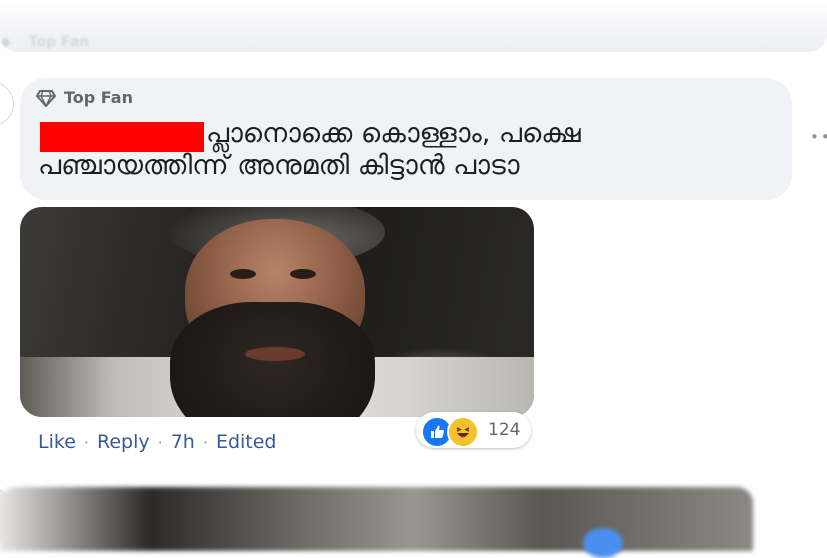 This screenshot has height=558, width=827. I want to click on timestamp-link: 7h, so click(183, 442).